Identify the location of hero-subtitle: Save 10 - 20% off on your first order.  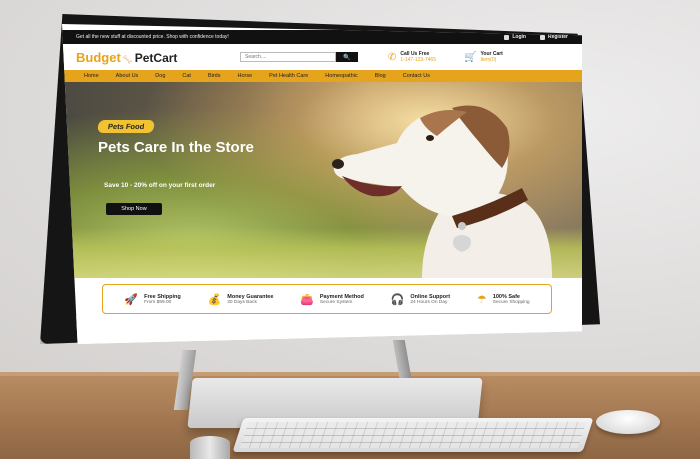
(160, 185).